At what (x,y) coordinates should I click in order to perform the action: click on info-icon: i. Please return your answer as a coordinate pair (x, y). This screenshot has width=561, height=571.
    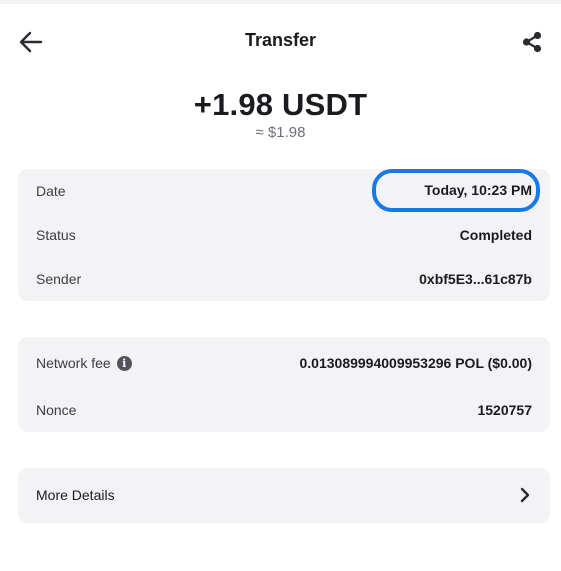
    Looking at the image, I should click on (124, 363).